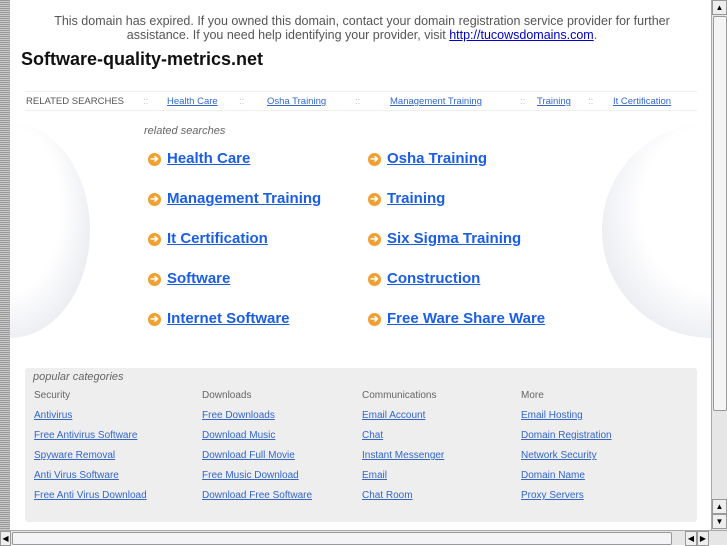  What do you see at coordinates (90, 476) in the screenshot?
I see `category-link: Anti Virus Software` at bounding box center [90, 476].